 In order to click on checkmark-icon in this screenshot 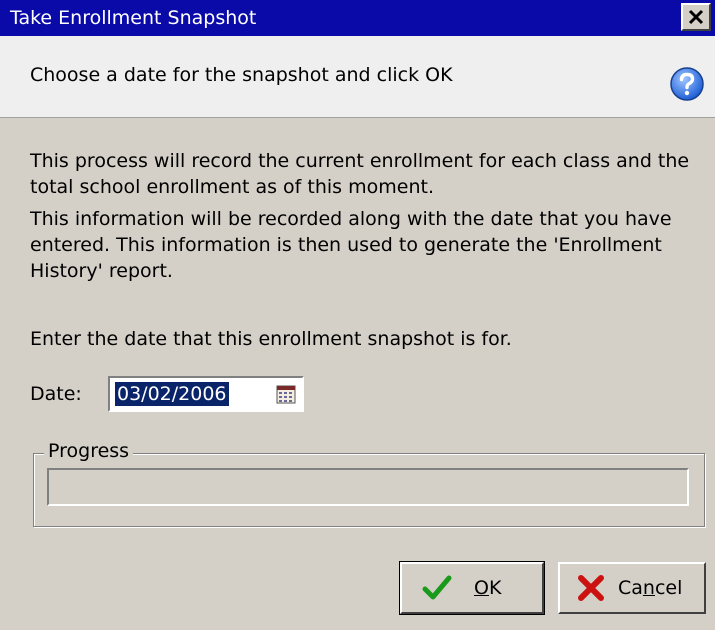, I will do `click(437, 587)`.